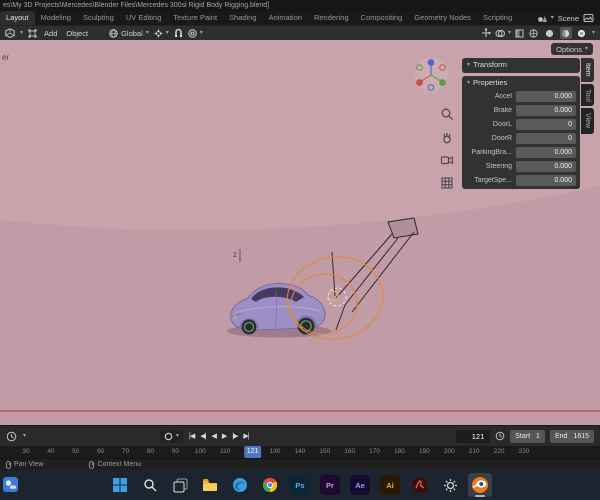 This screenshot has width=600, height=500. What do you see at coordinates (349, 451) in the screenshot?
I see `ruler-tick-160: 160` at bounding box center [349, 451].